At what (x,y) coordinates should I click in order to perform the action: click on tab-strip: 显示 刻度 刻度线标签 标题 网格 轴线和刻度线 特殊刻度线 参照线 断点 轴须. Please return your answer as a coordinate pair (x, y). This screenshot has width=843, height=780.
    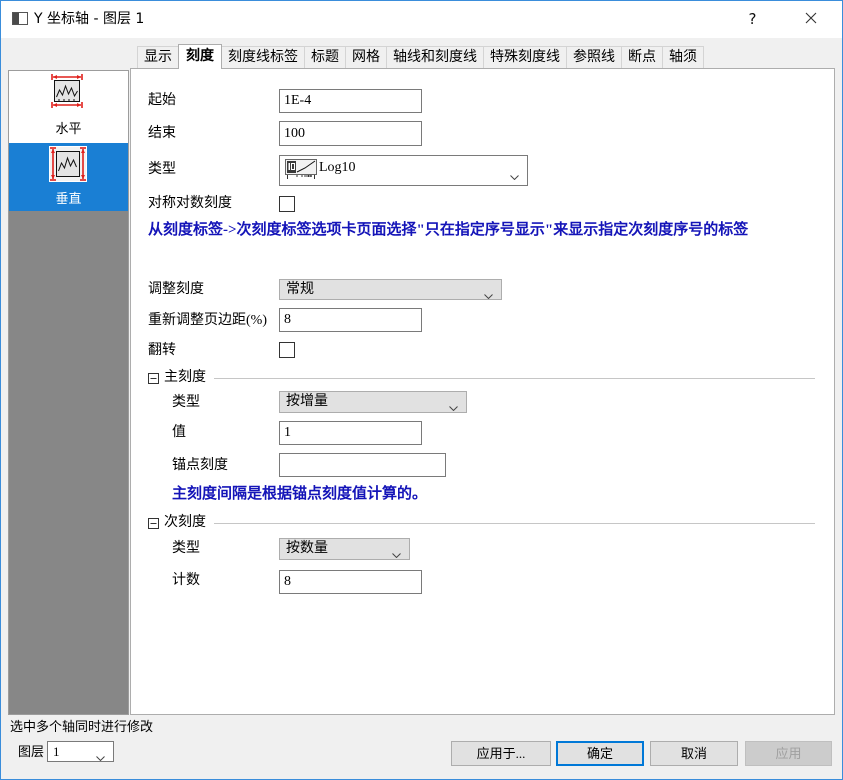
    Looking at the image, I should click on (420, 56).